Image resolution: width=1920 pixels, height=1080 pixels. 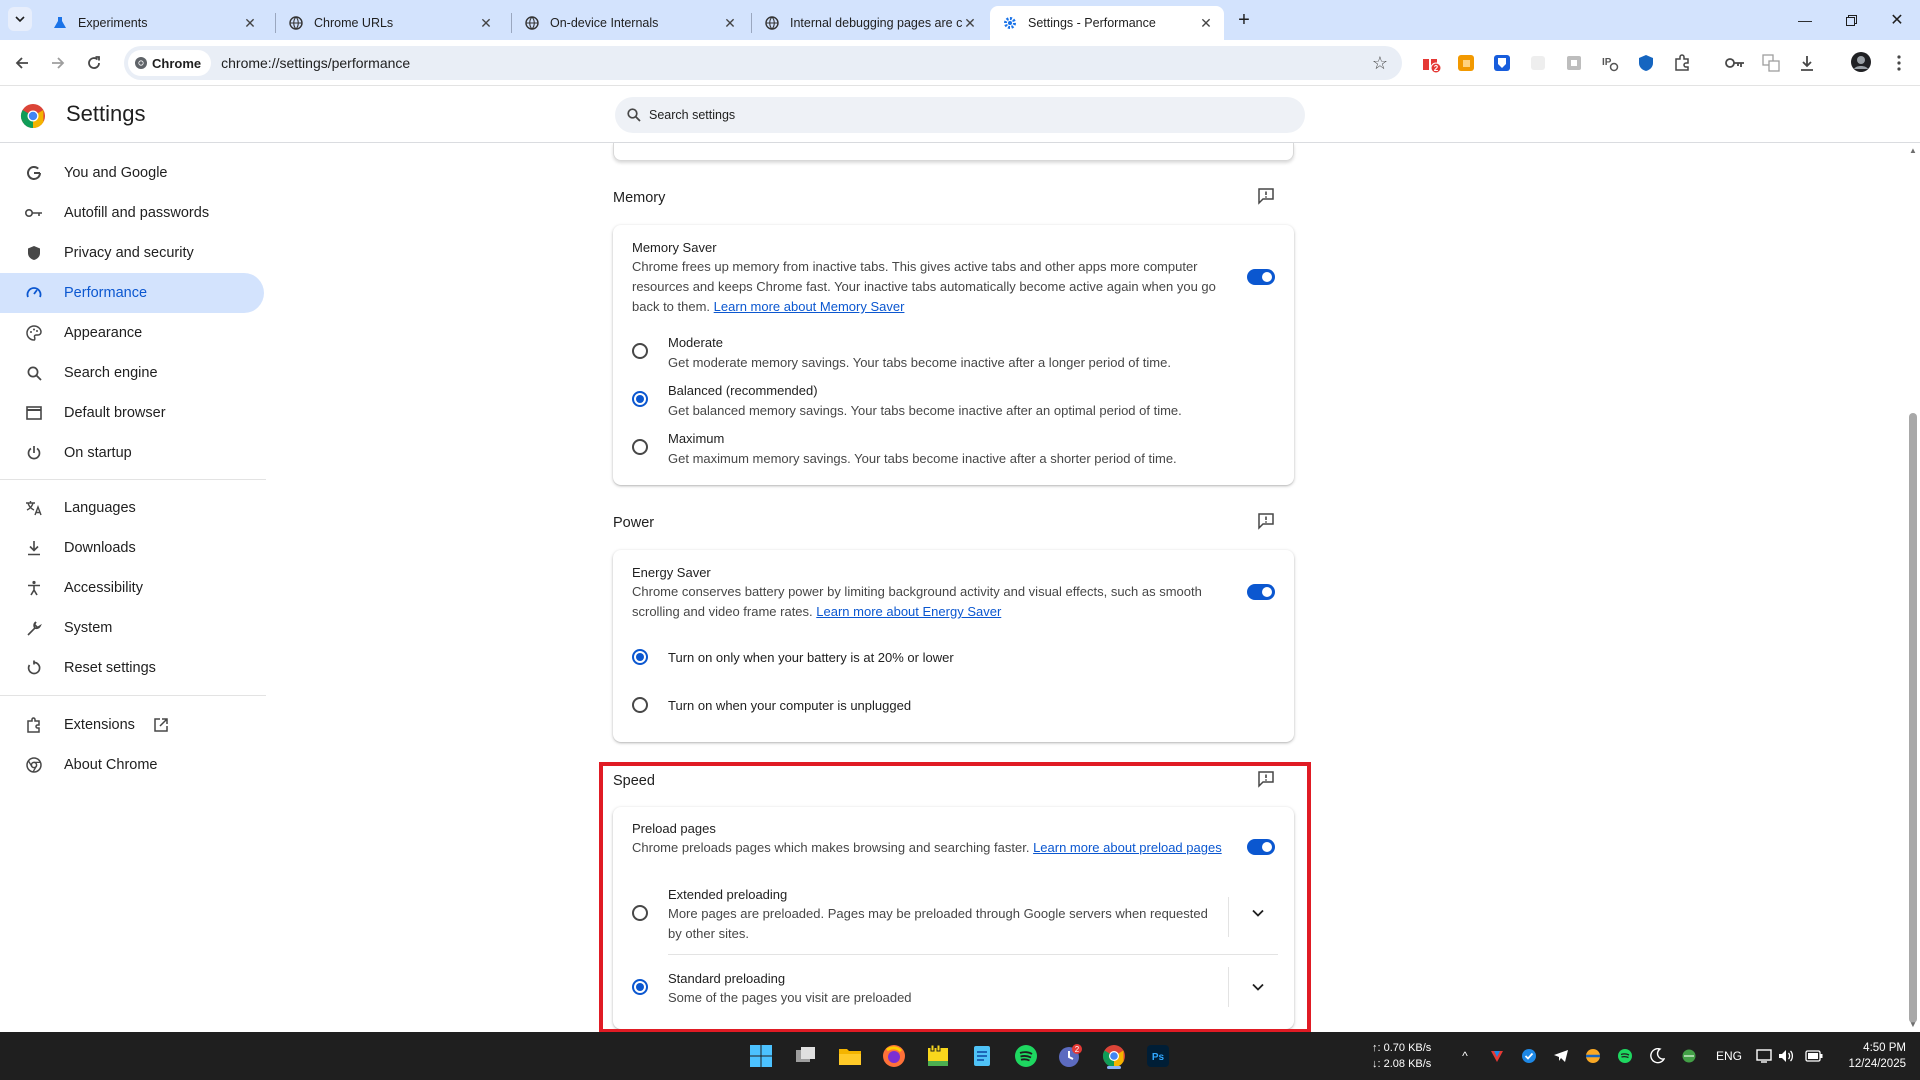 What do you see at coordinates (132, 333) in the screenshot?
I see `sidebar-item-appearance: Appearance` at bounding box center [132, 333].